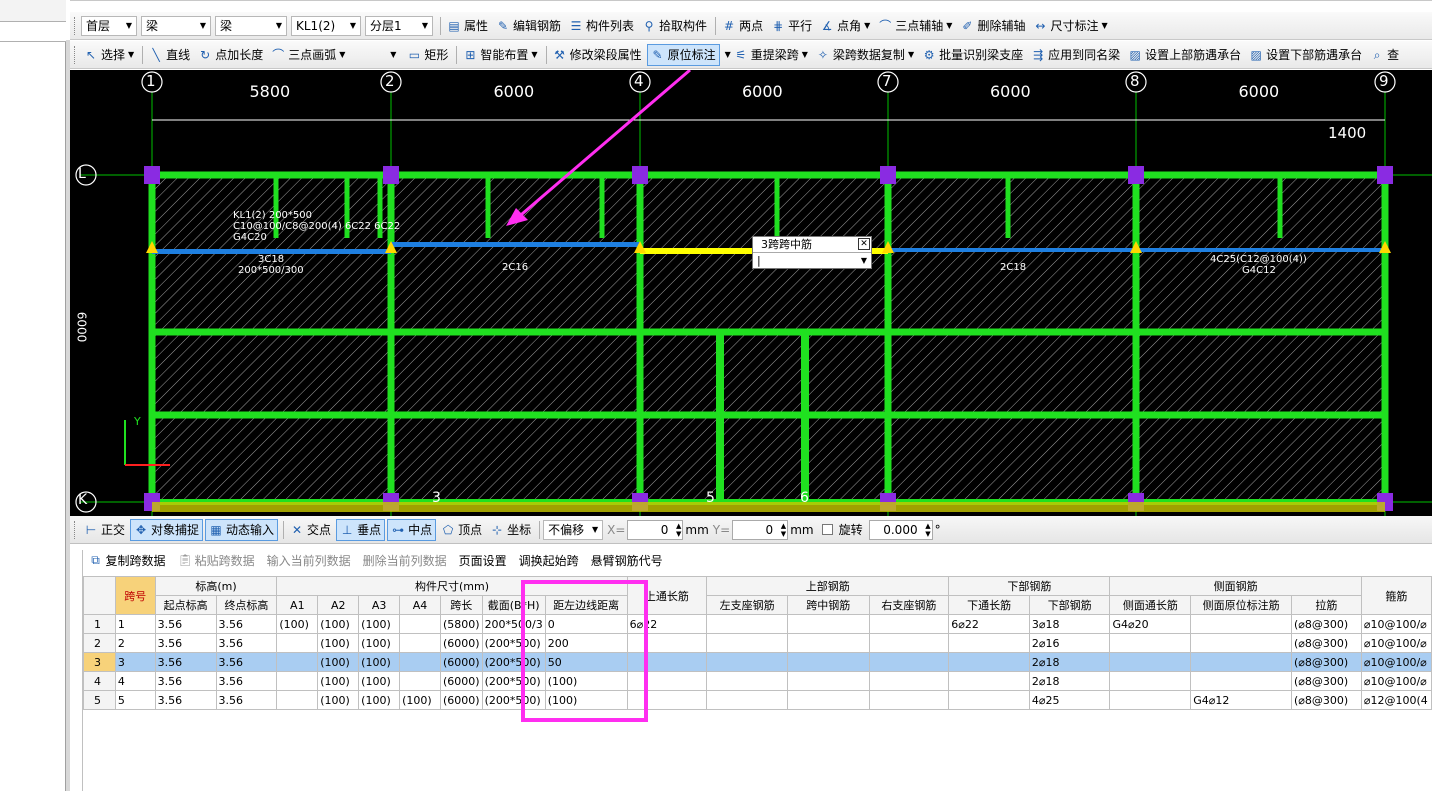 This screenshot has width=1432, height=791. What do you see at coordinates (1069, 681) in the screenshot?
I see `table-cell: 2⌀18` at bounding box center [1069, 681].